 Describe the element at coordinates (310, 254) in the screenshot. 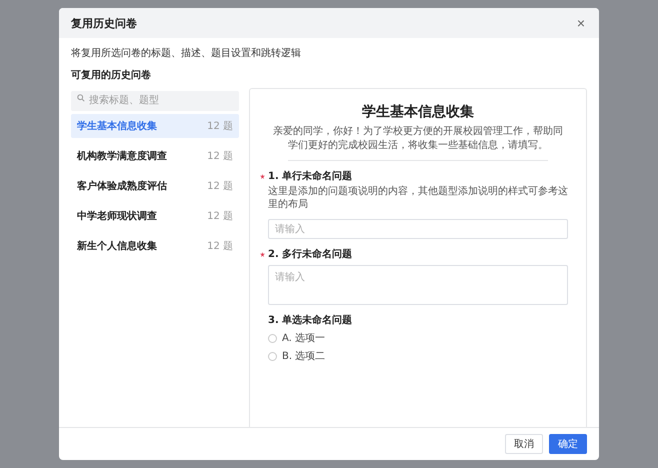

I see `question-title: 2. 多行未命名问题` at that location.